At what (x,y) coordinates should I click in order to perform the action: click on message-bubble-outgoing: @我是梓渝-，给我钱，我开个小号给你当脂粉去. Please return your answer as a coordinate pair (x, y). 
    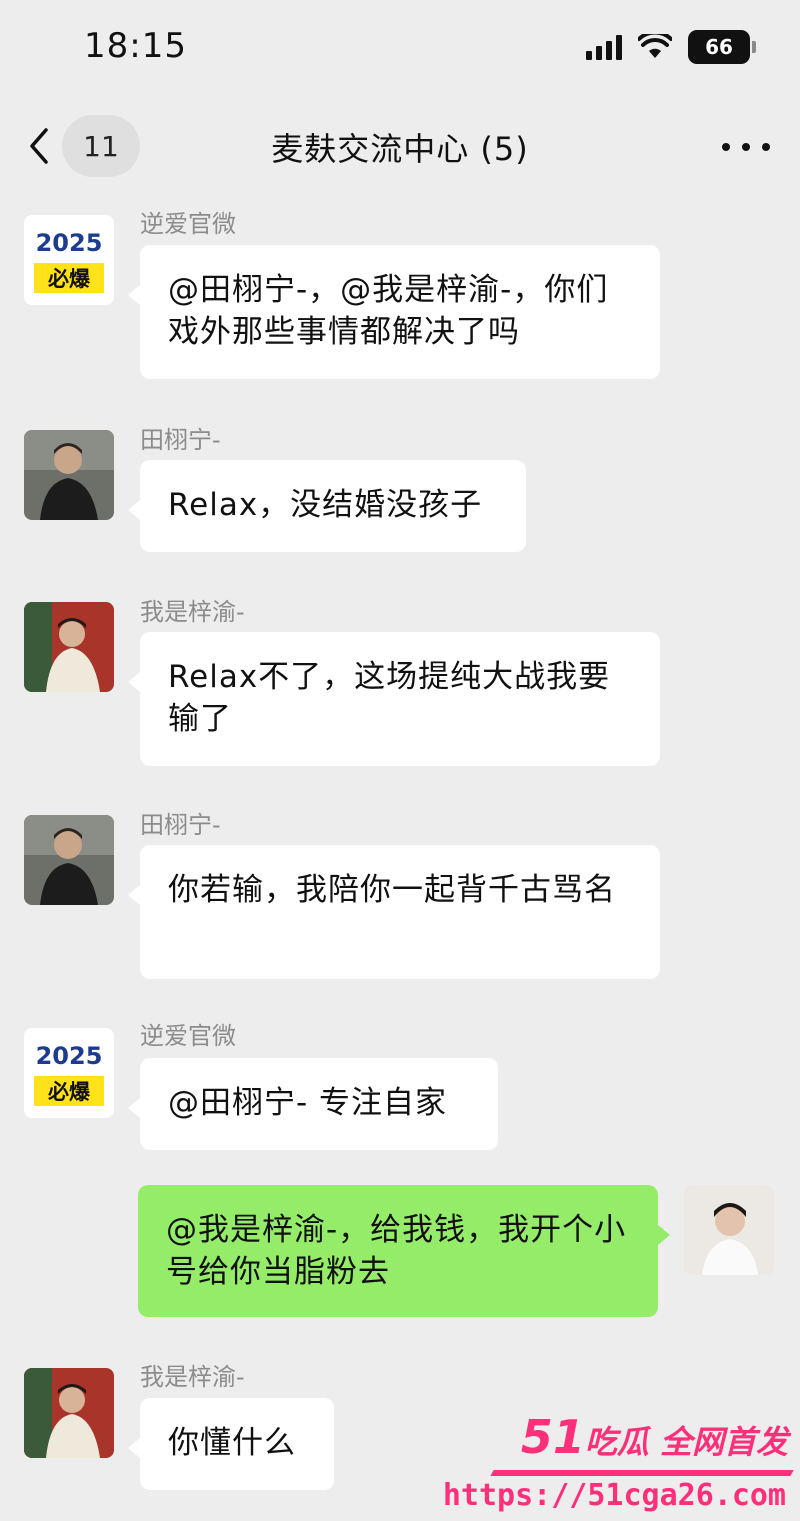
    Looking at the image, I should click on (404, 1251).